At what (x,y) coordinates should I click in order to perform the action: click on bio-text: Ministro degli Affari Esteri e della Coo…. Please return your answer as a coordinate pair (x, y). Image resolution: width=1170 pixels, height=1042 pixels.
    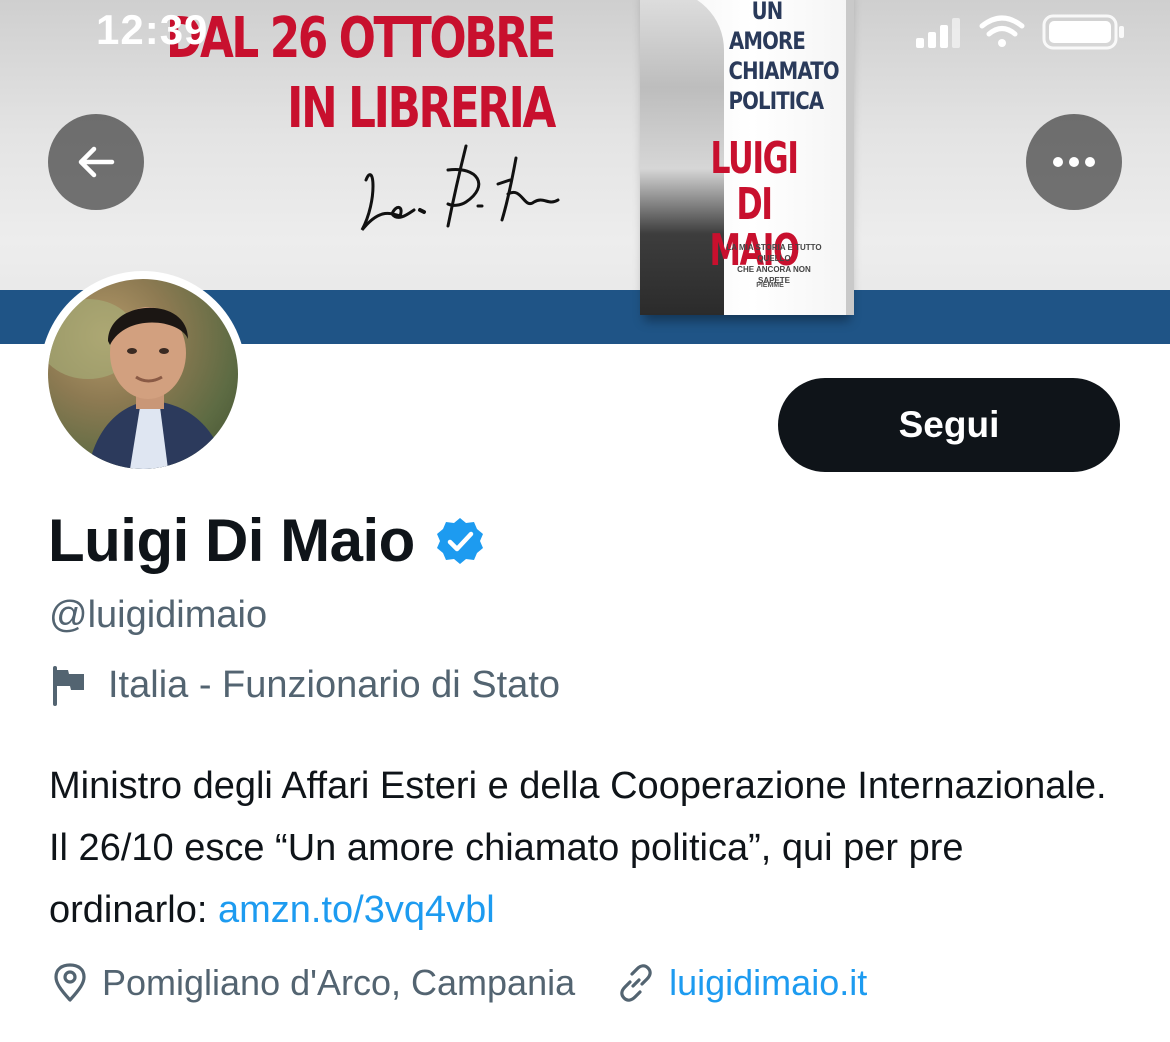
    Looking at the image, I should click on (578, 848).